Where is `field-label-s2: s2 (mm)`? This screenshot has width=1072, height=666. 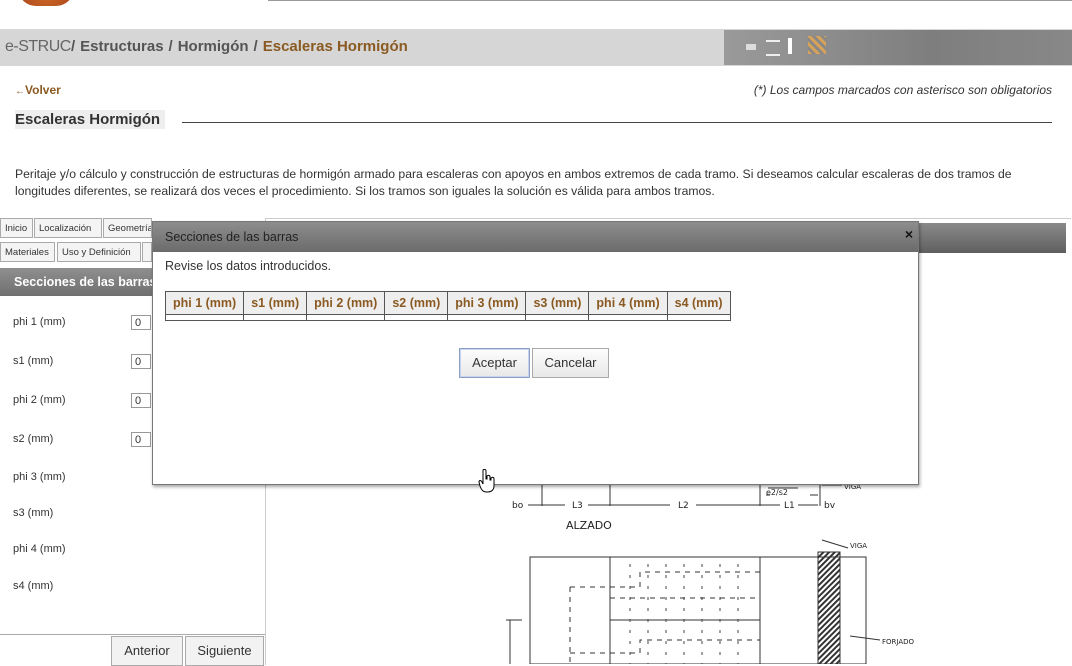 field-label-s2: s2 (mm) is located at coordinates (33, 439).